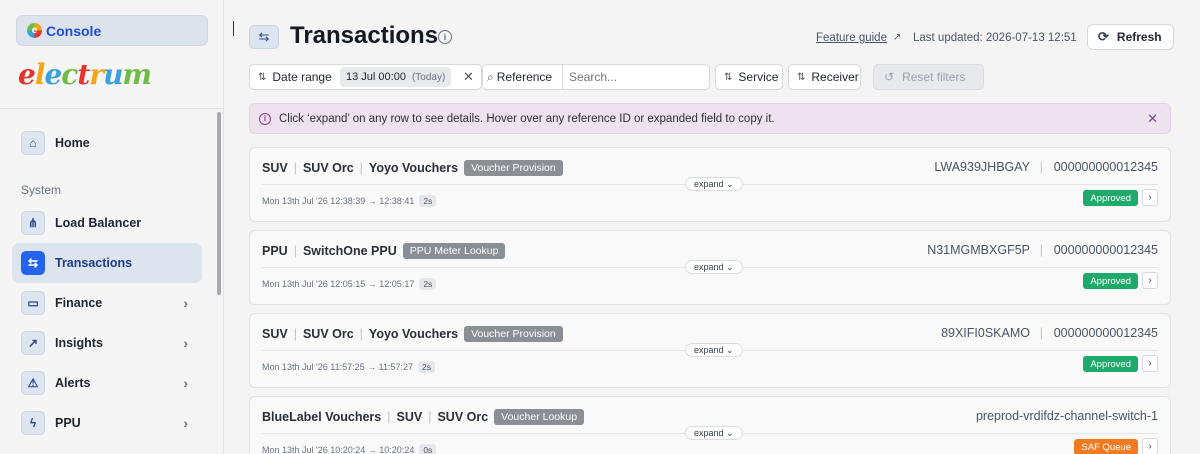 Image resolution: width=1200 pixels, height=454 pixels. What do you see at coordinates (337, 367) in the screenshot?
I see `time-range: Mon 13th Jul '26 11:57:25 → 11:57:27` at bounding box center [337, 367].